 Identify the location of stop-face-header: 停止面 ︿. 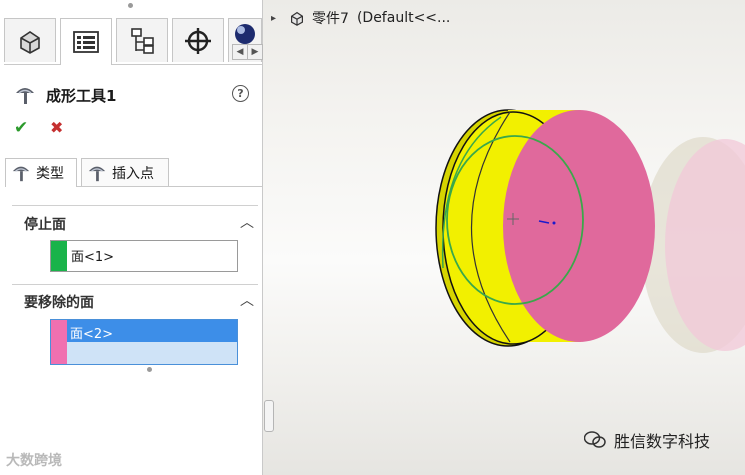
(135, 223).